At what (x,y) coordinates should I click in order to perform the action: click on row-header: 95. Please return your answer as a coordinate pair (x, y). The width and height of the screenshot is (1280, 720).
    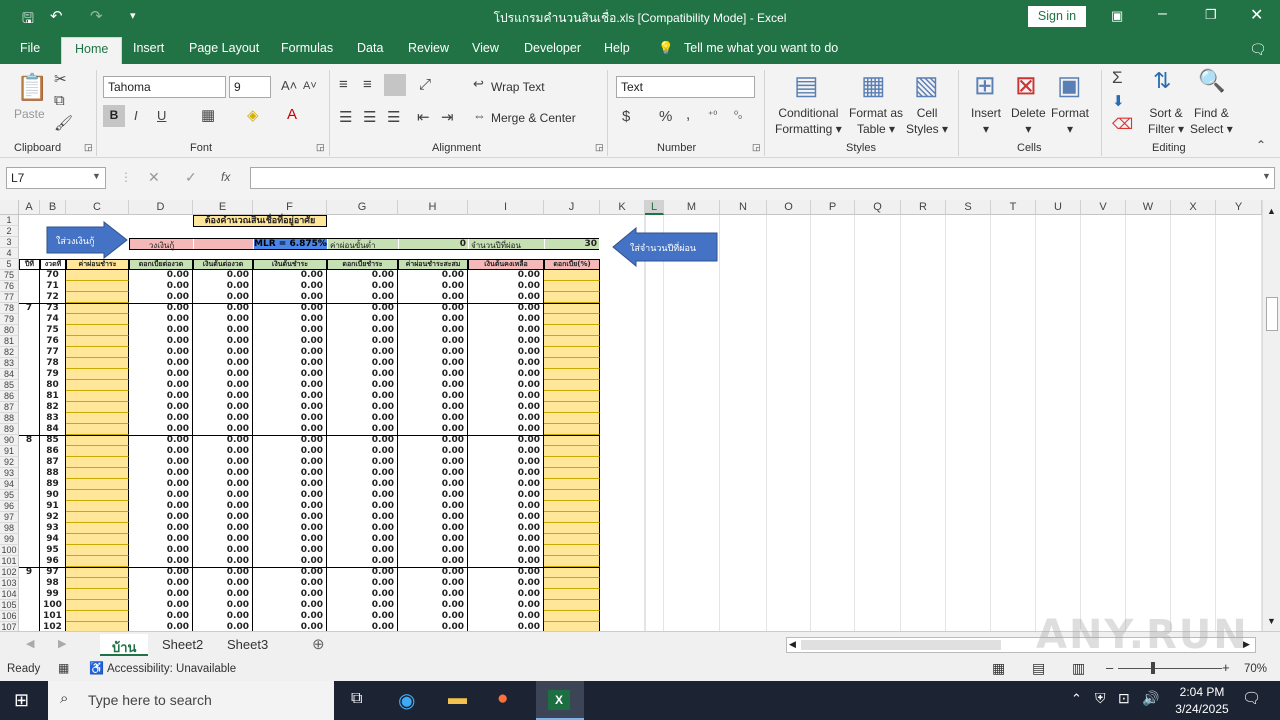
    Looking at the image, I should click on (9, 495).